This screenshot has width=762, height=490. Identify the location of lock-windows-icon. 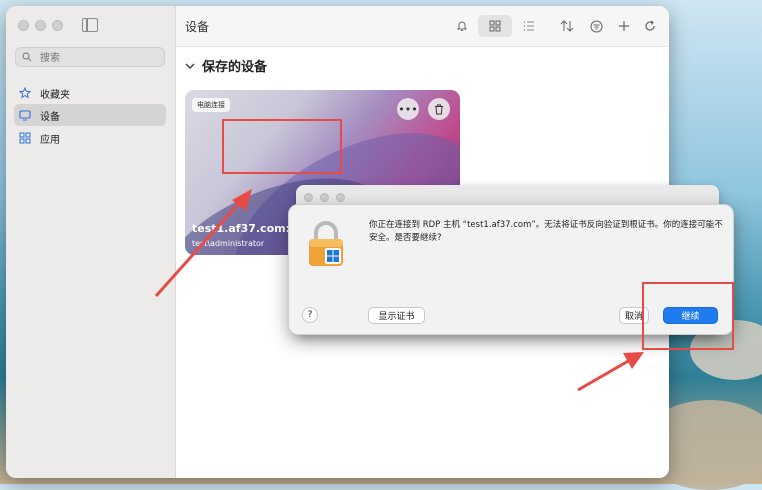
(326, 243).